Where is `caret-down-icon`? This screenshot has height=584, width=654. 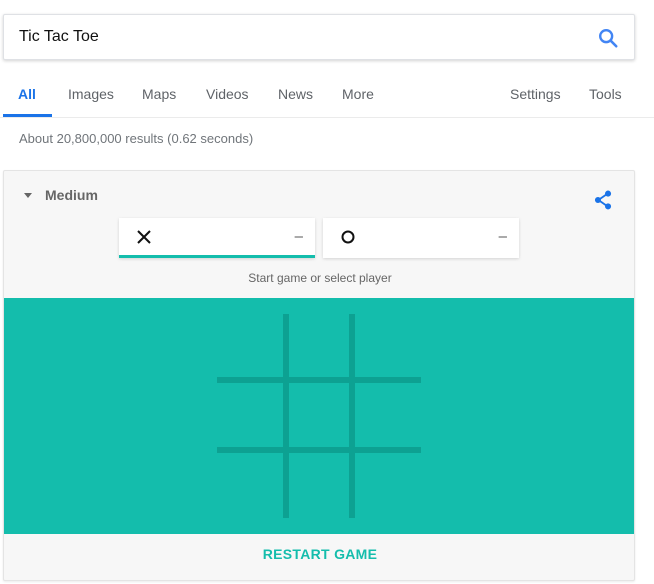
caret-down-icon is located at coordinates (28, 195).